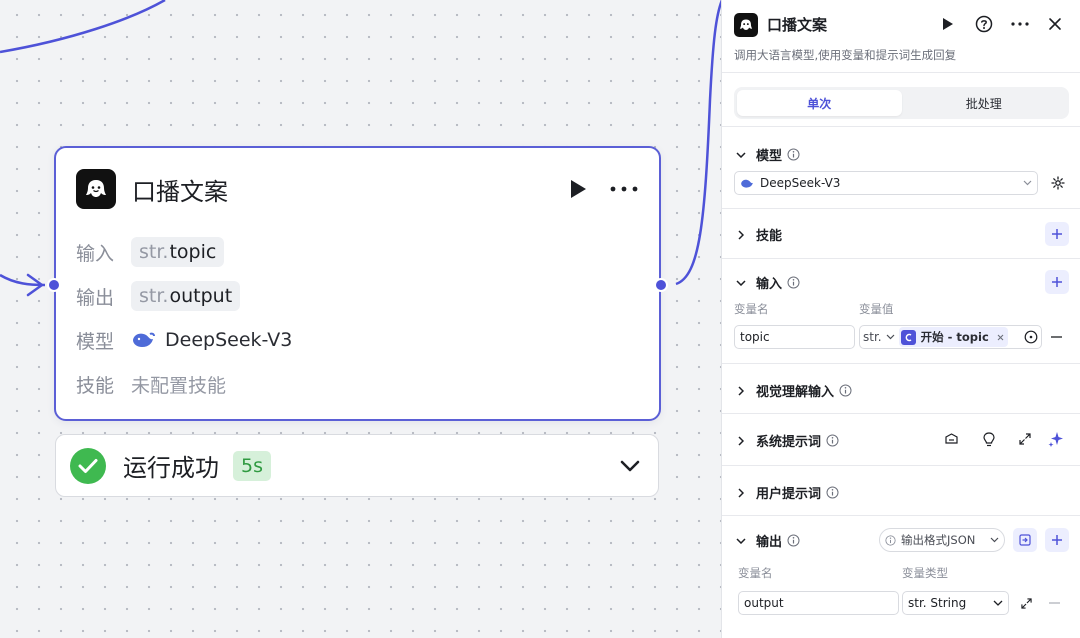  I want to click on input-section: 输入 变量名 变量值 topic str. 开始 - topic, so click(901, 311).